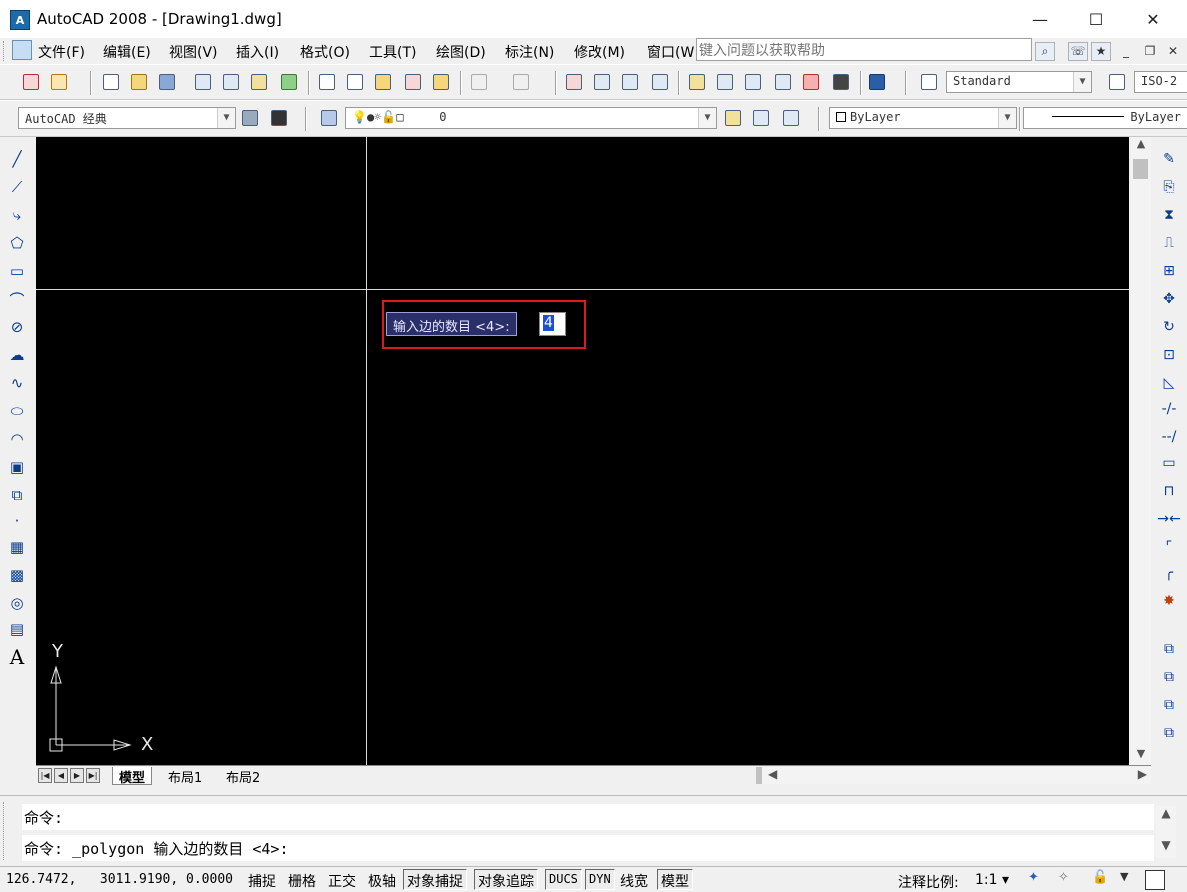 Image resolution: width=1187 pixels, height=892 pixels. Describe the element at coordinates (17, 271) in the screenshot. I see `rectangle-icon: ▭` at that location.